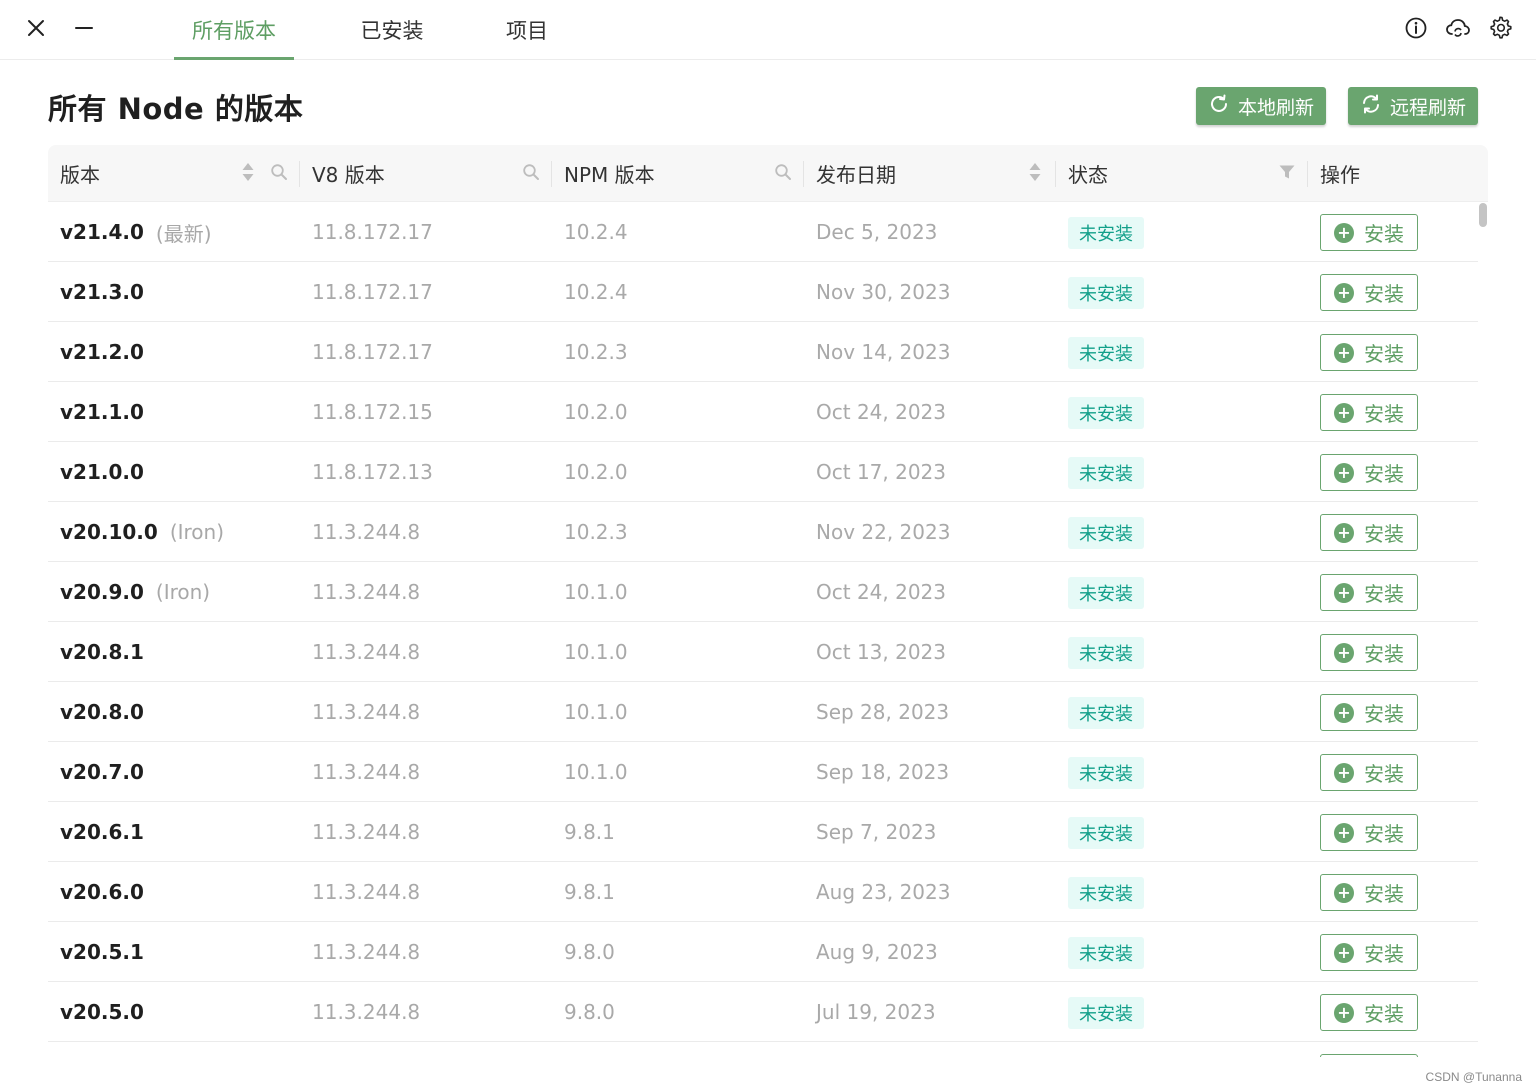 This screenshot has width=1536, height=1092. What do you see at coordinates (589, 892) in the screenshot?
I see `npm-version-cell: 9.8.1` at bounding box center [589, 892].